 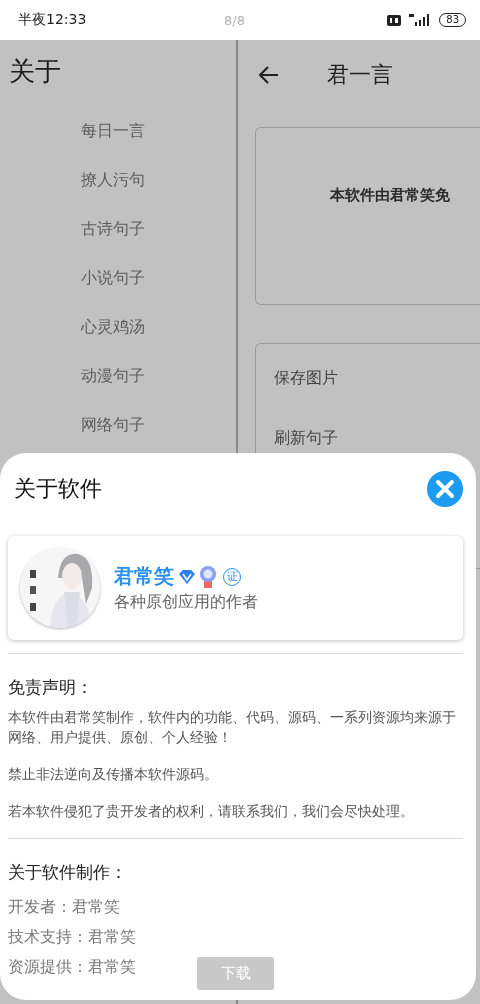 I want to click on signal-icon, so click(x=420, y=20).